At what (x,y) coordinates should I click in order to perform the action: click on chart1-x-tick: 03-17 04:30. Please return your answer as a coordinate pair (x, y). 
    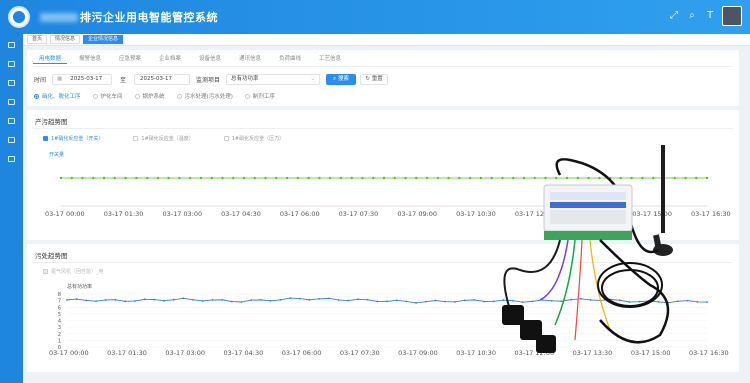
    Looking at the image, I should click on (241, 214).